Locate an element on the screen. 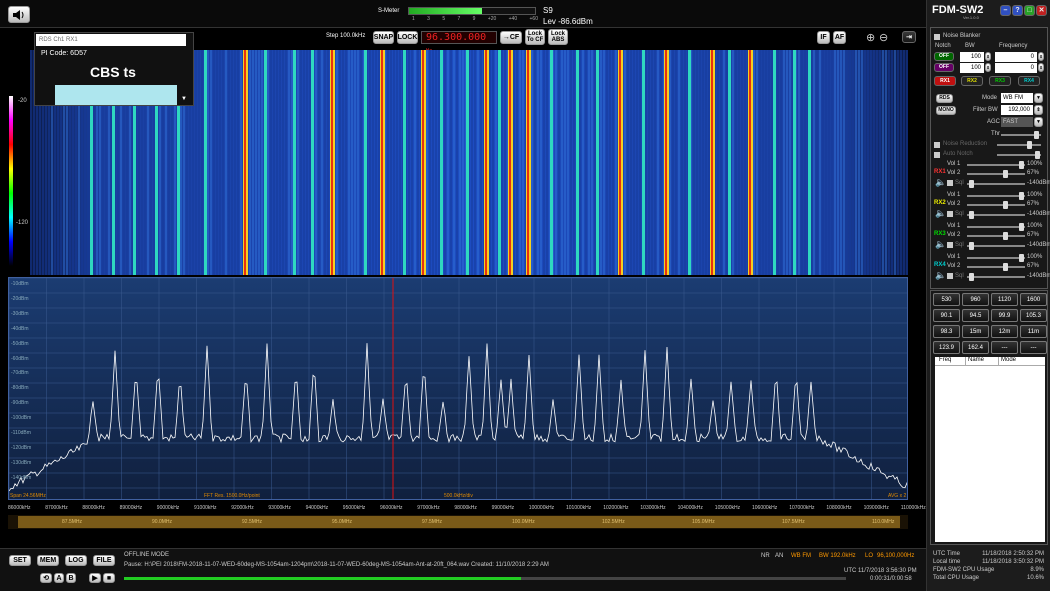 This screenshot has width=1050, height=591. frequency-display: 96.300.000 Hz is located at coordinates (459, 42).